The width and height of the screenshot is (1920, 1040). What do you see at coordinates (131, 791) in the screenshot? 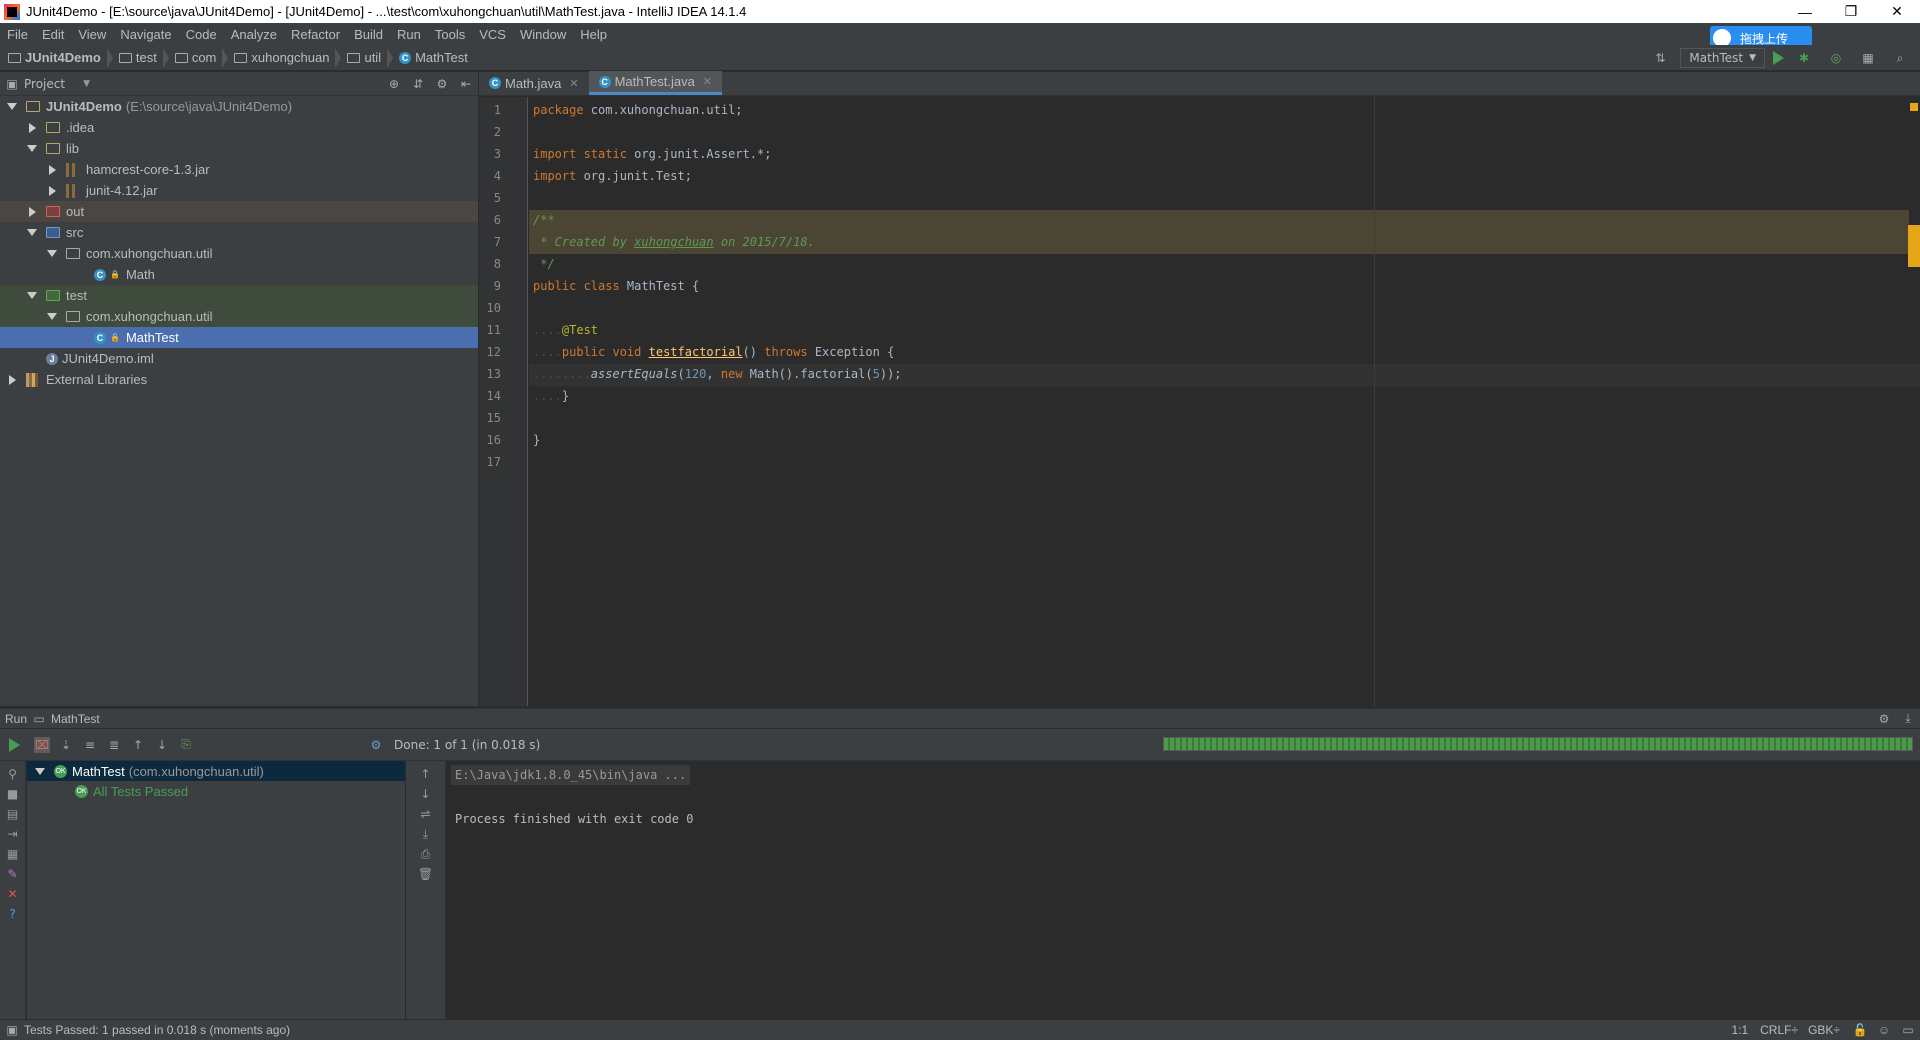
I see `all-tests-passed-row: OK All Tests Passed` at bounding box center [131, 791].